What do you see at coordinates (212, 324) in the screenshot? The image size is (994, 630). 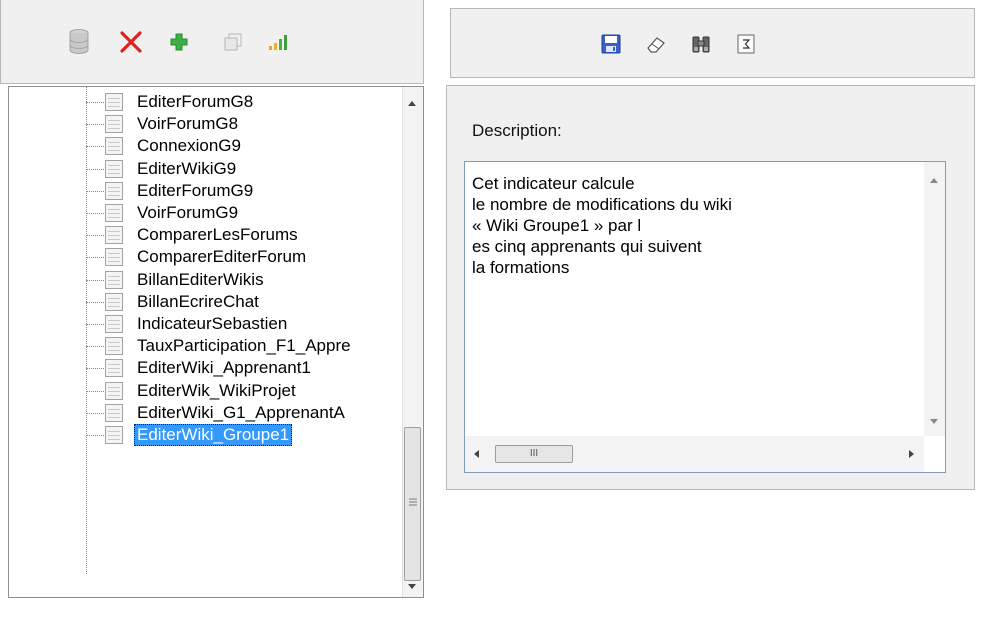 I see `tree-item-label: IndicateurSebastien` at bounding box center [212, 324].